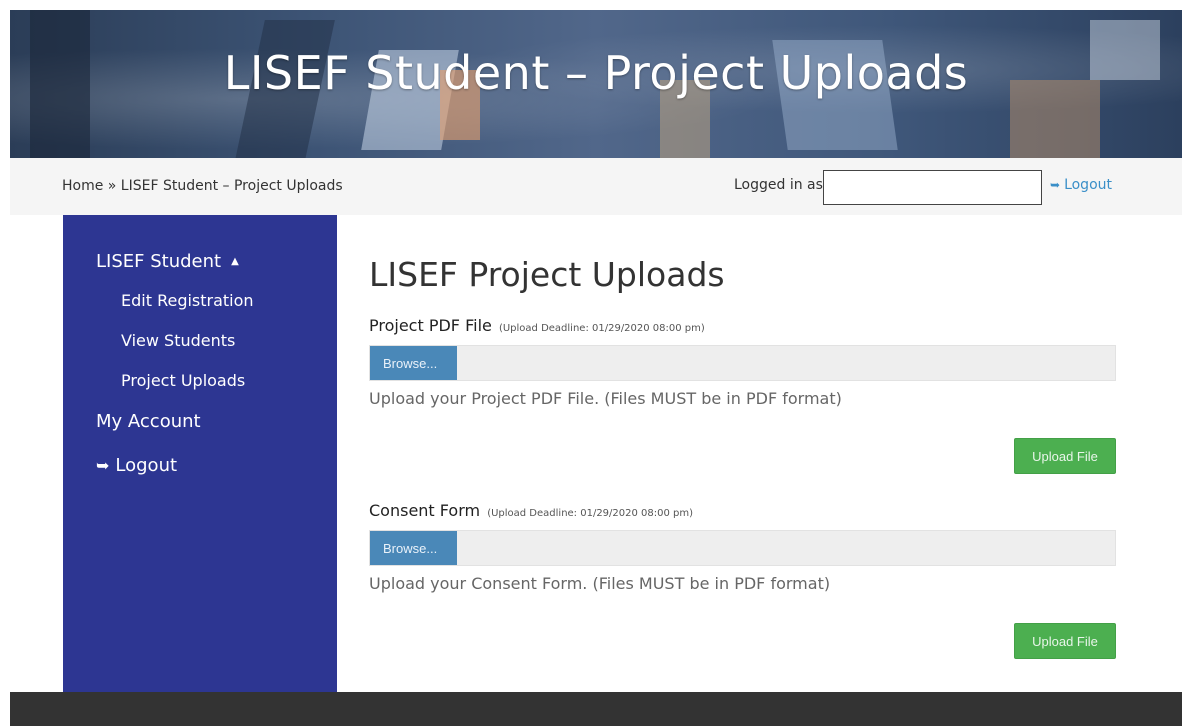 The height and width of the screenshot is (726, 1182). I want to click on sidebar-item-label: My Account, so click(148, 421).